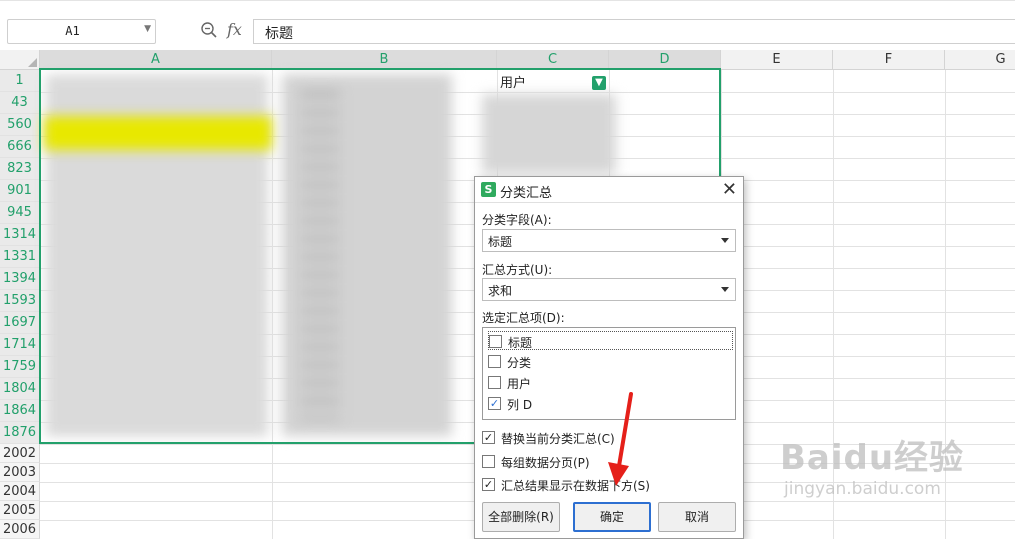  Describe the element at coordinates (609, 190) in the screenshot. I see `dialog-titlebar: S 分类汇总 ✕` at that location.